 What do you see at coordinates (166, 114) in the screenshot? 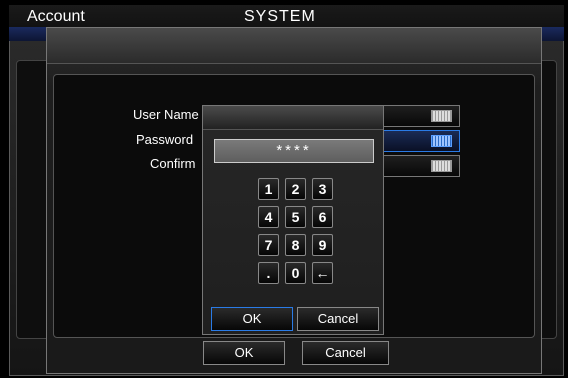
I see `user-name-label: User Name` at bounding box center [166, 114].